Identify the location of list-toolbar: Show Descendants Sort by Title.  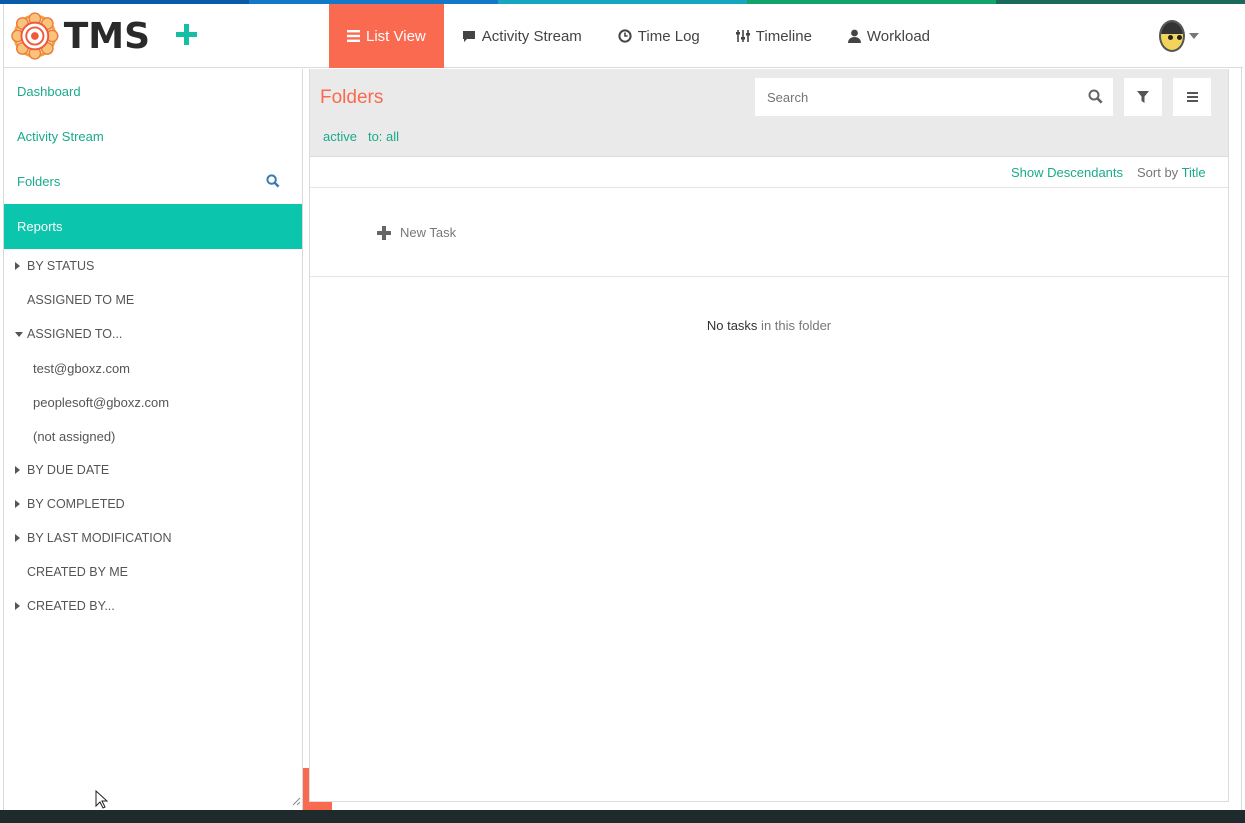
(769, 172).